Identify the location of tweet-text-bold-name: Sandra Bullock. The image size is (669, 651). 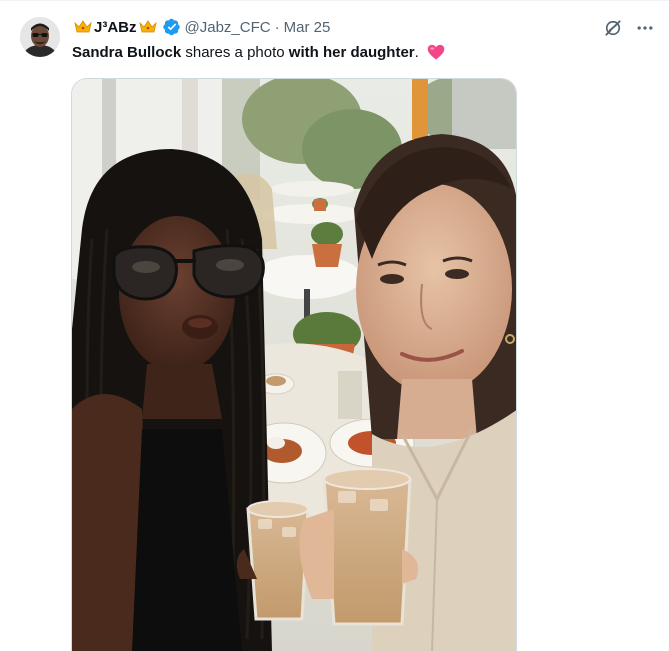
(127, 52).